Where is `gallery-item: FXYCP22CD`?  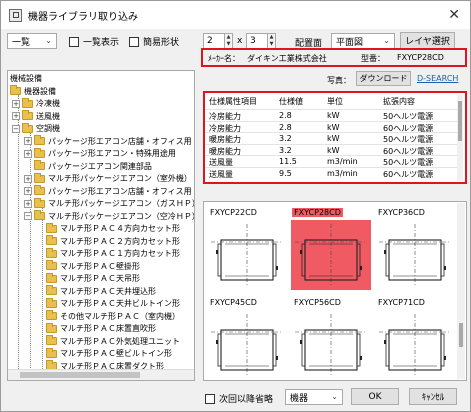 gallery-item: FXYCP22CD is located at coordinates (247, 248).